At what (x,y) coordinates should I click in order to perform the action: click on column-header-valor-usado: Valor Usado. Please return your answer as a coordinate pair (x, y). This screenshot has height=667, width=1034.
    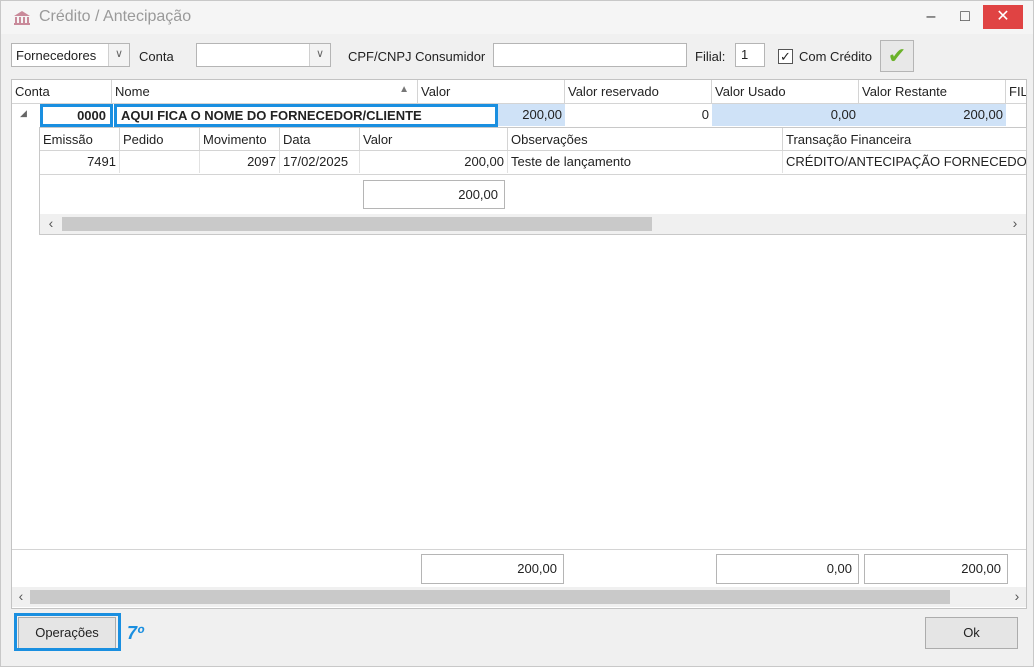
    Looking at the image, I should click on (785, 92).